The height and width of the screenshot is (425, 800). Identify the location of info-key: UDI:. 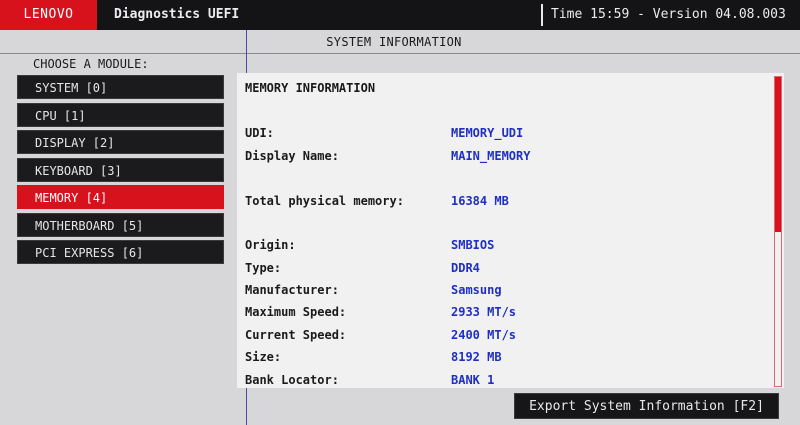
(259, 133).